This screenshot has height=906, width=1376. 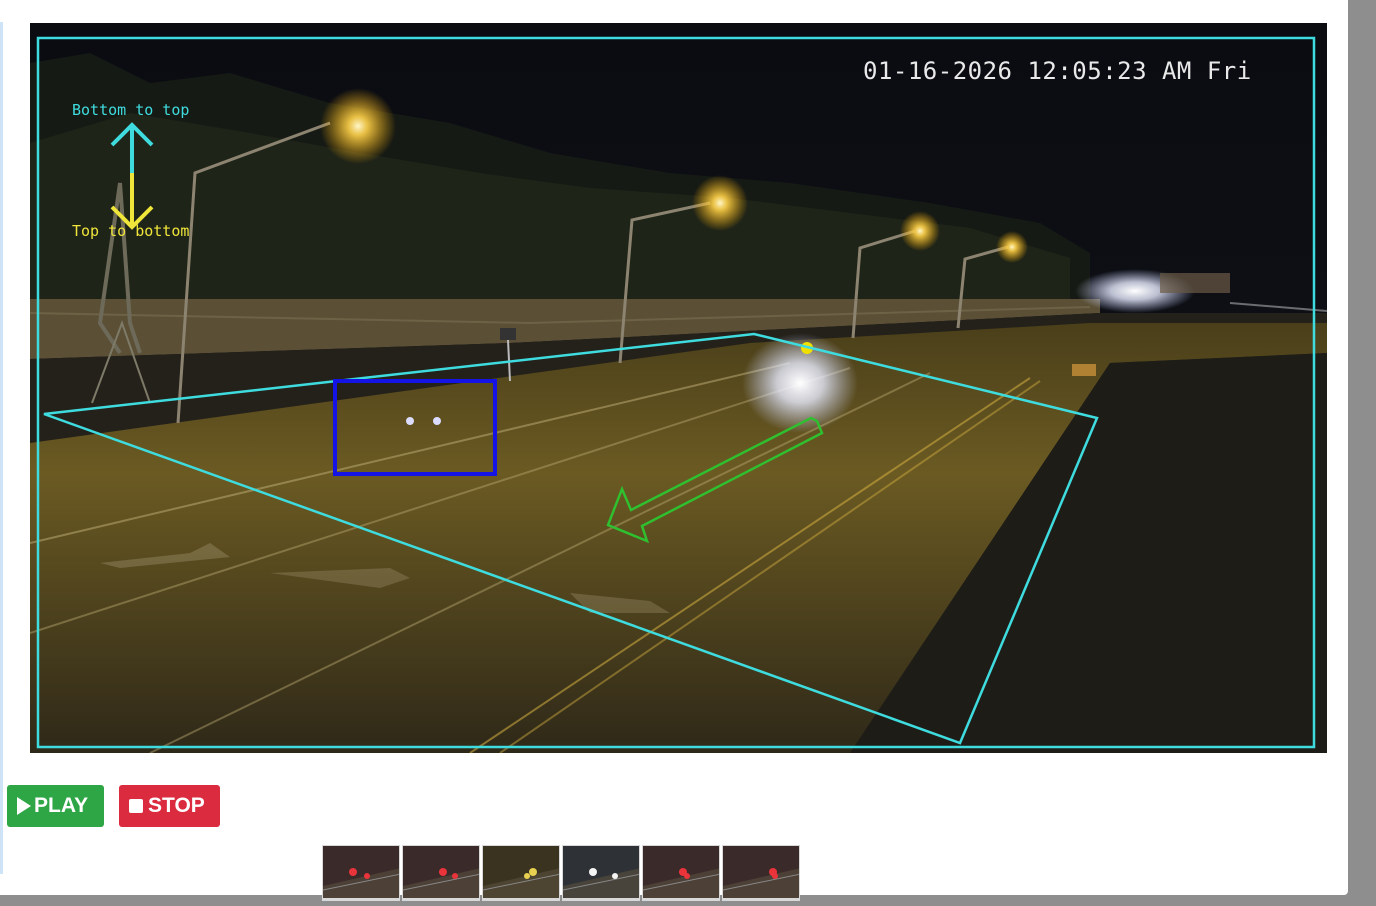 I want to click on bottom-to-top-label: Bottom to top, so click(x=131, y=110).